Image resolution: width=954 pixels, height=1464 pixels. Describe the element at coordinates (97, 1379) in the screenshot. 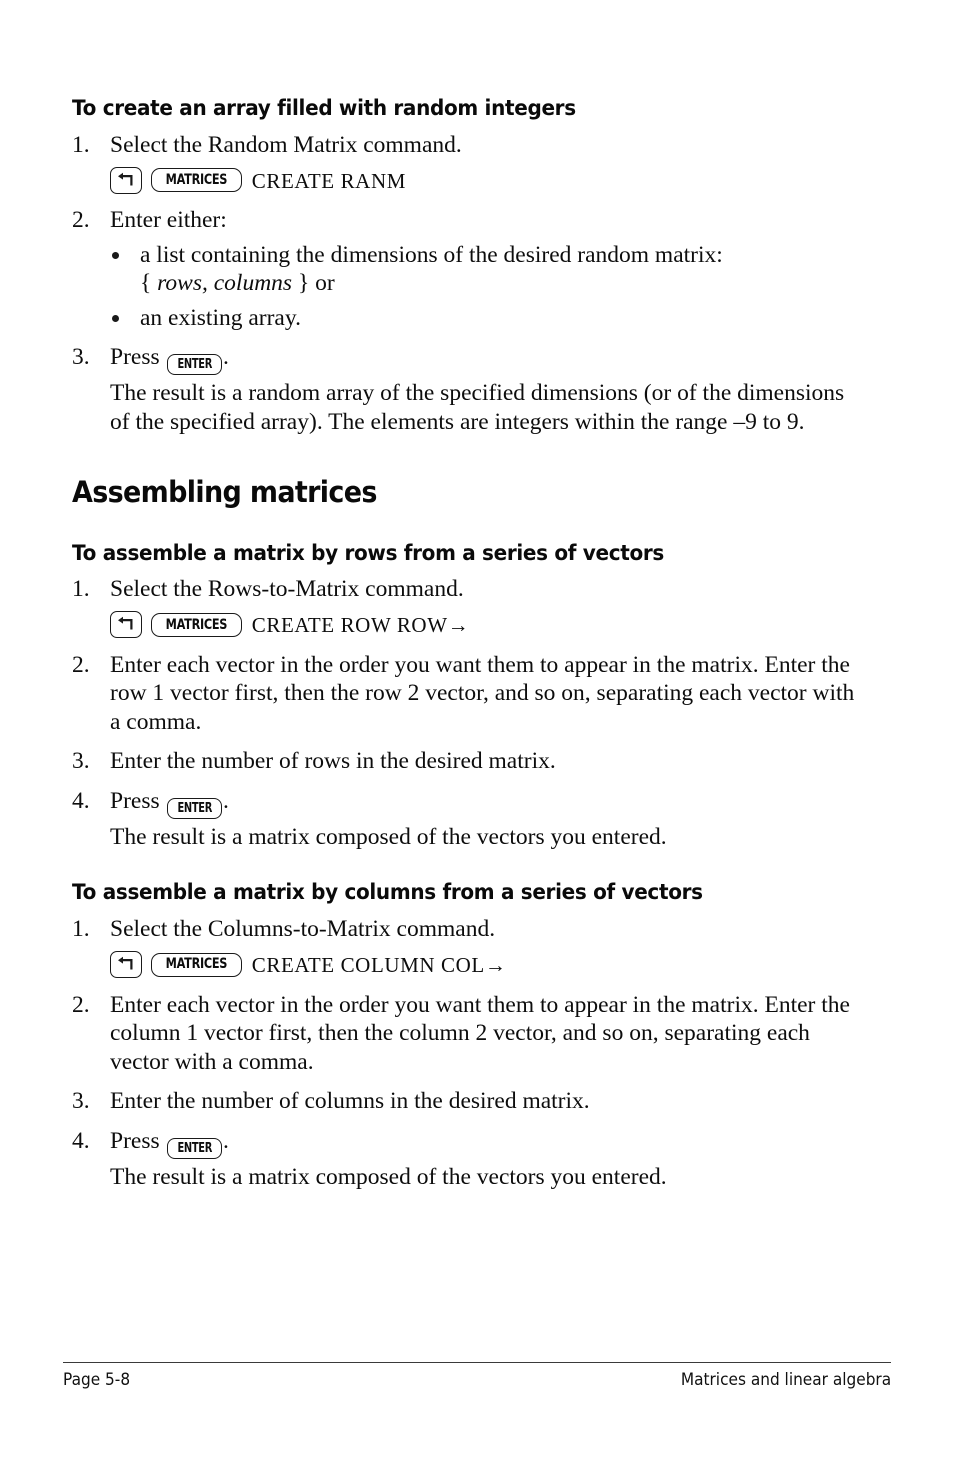

I see `page-number-label: Page 5-8` at that location.